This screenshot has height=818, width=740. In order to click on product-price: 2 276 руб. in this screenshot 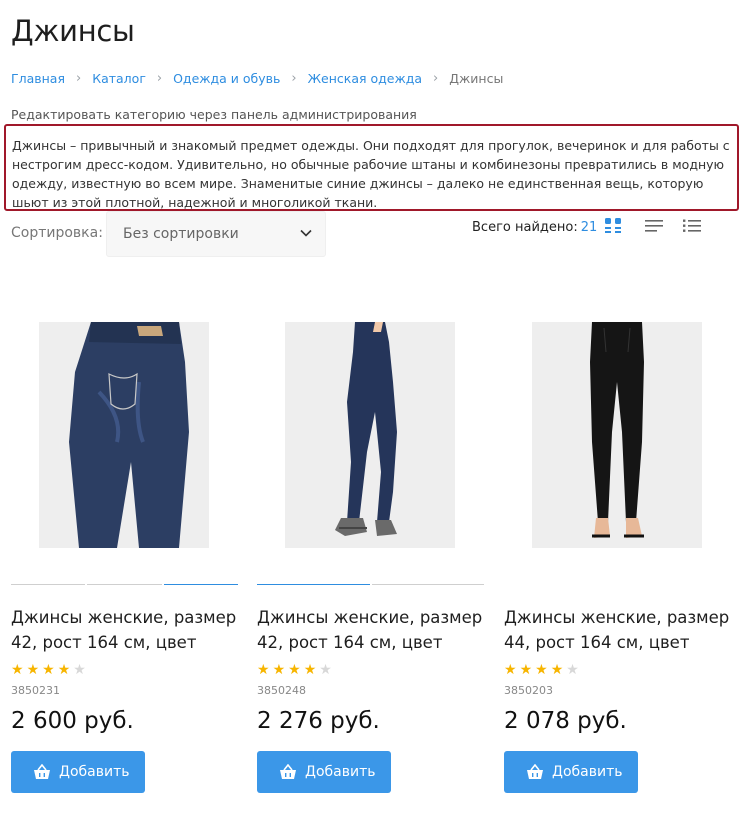, I will do `click(318, 721)`.